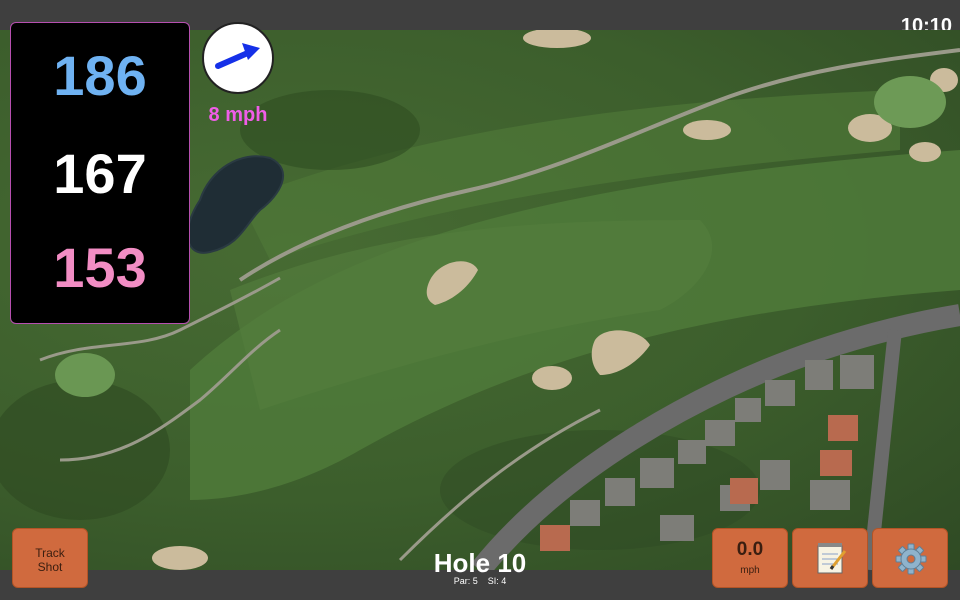 This screenshot has width=960, height=600. What do you see at coordinates (504, 581) in the screenshot?
I see `si-value: 4` at bounding box center [504, 581].